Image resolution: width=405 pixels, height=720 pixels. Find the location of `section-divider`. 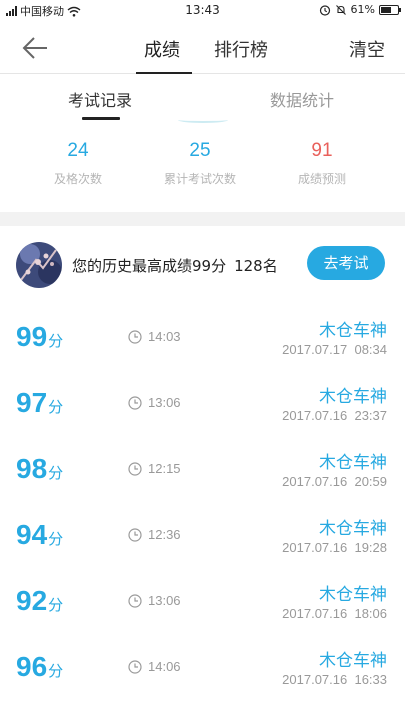

section-divider is located at coordinates (202, 219).